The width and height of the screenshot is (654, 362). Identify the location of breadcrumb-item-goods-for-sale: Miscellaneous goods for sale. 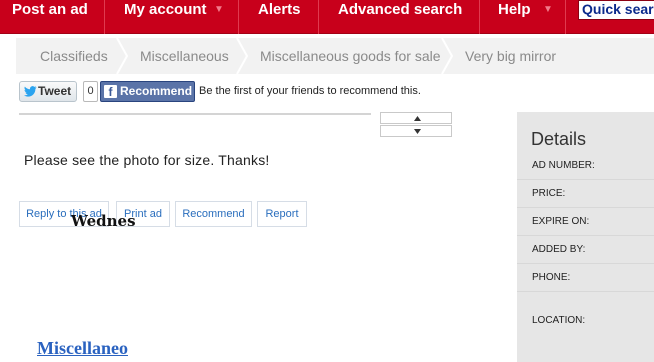
(350, 56).